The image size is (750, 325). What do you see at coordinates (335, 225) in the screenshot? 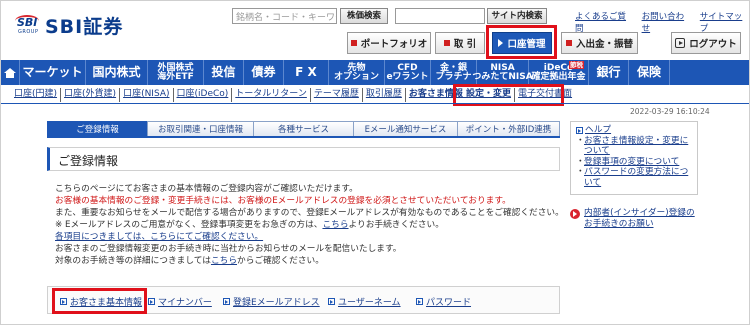
I see `no-email-procedure-link: こちら` at bounding box center [335, 225].